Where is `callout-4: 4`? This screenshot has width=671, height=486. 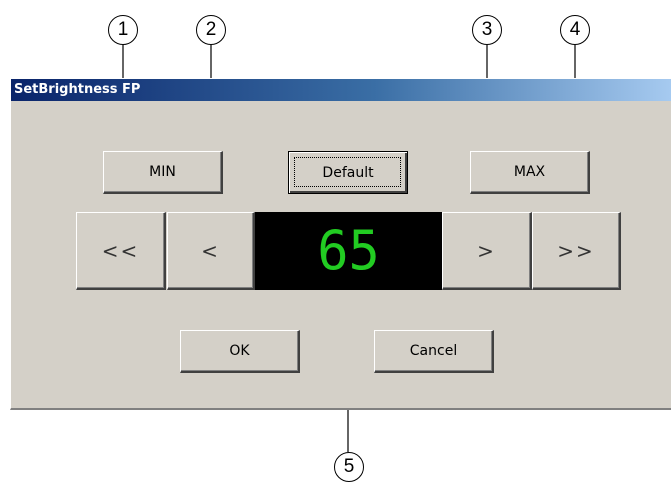
callout-4: 4 is located at coordinates (575, 30).